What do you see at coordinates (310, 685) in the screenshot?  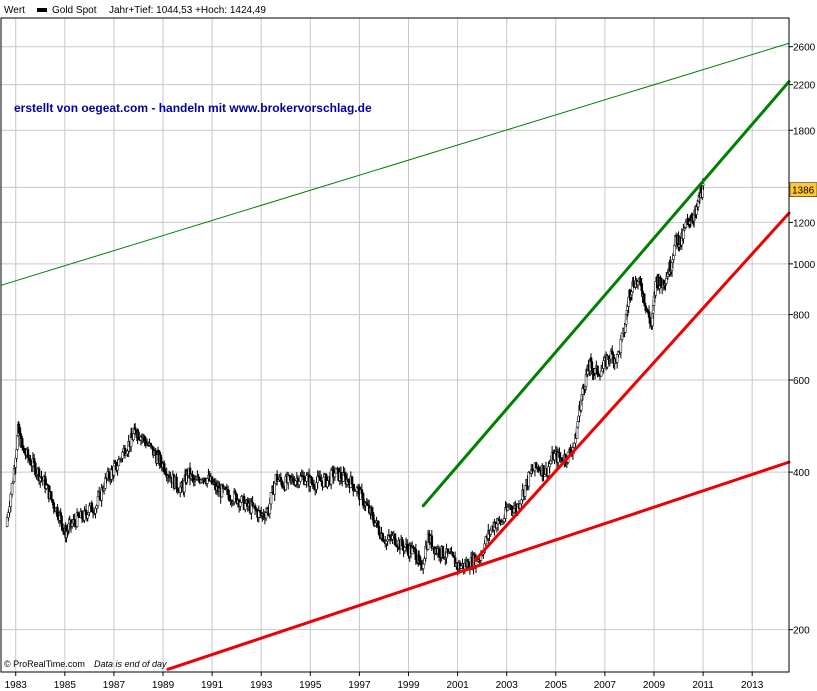 I see `x-tick-label: 1995` at bounding box center [310, 685].